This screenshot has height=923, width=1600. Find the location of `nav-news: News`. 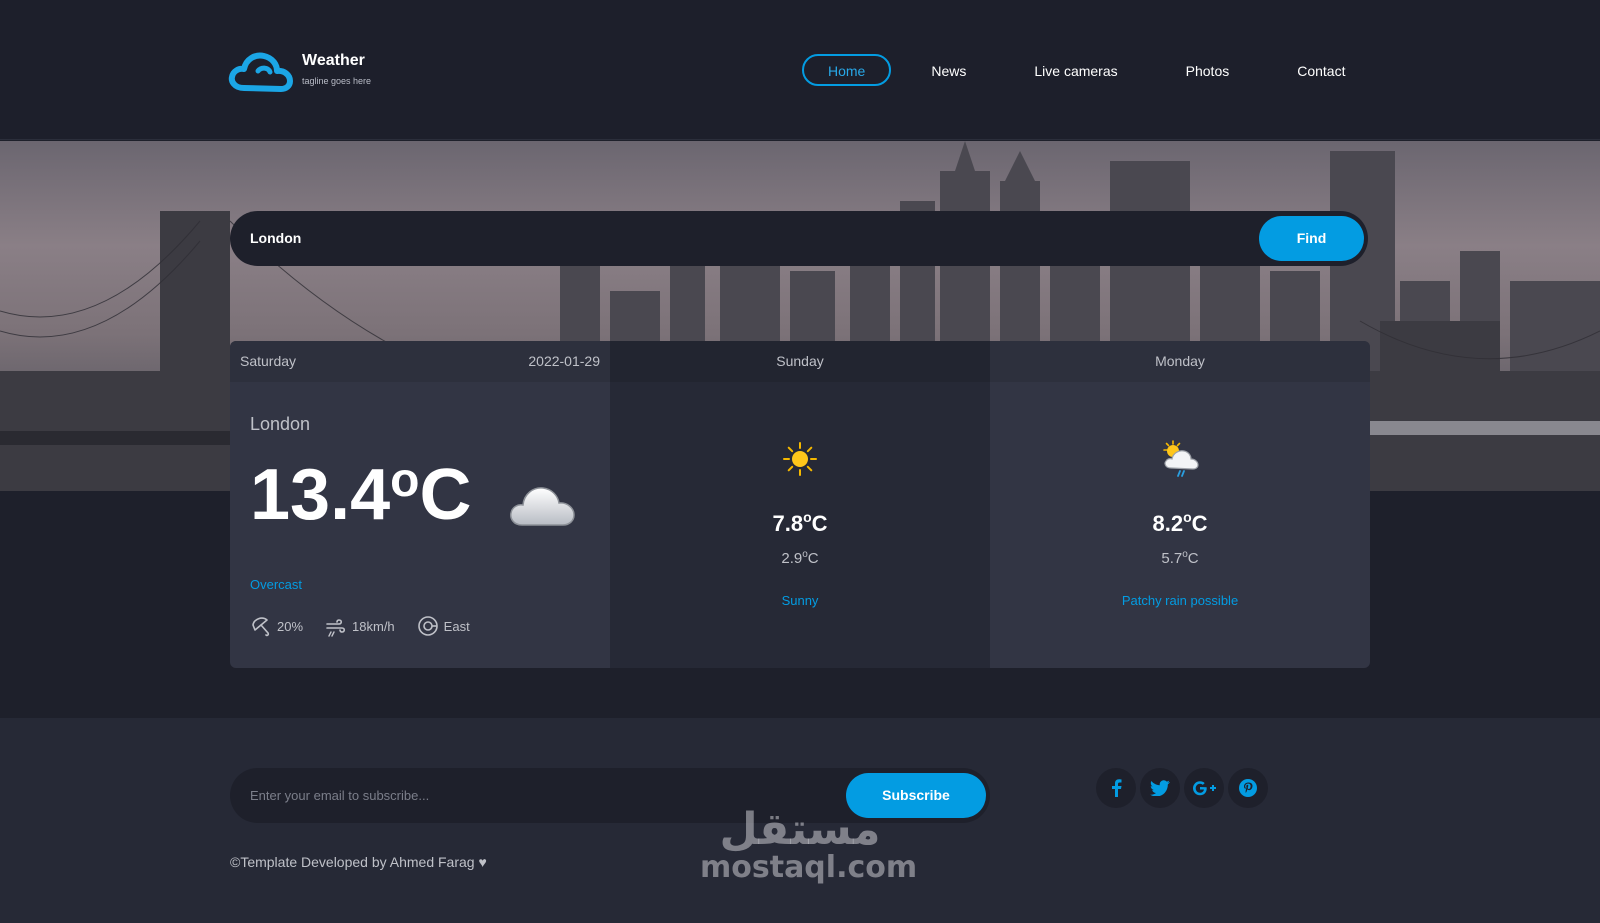

nav-news: News is located at coordinates (948, 70).